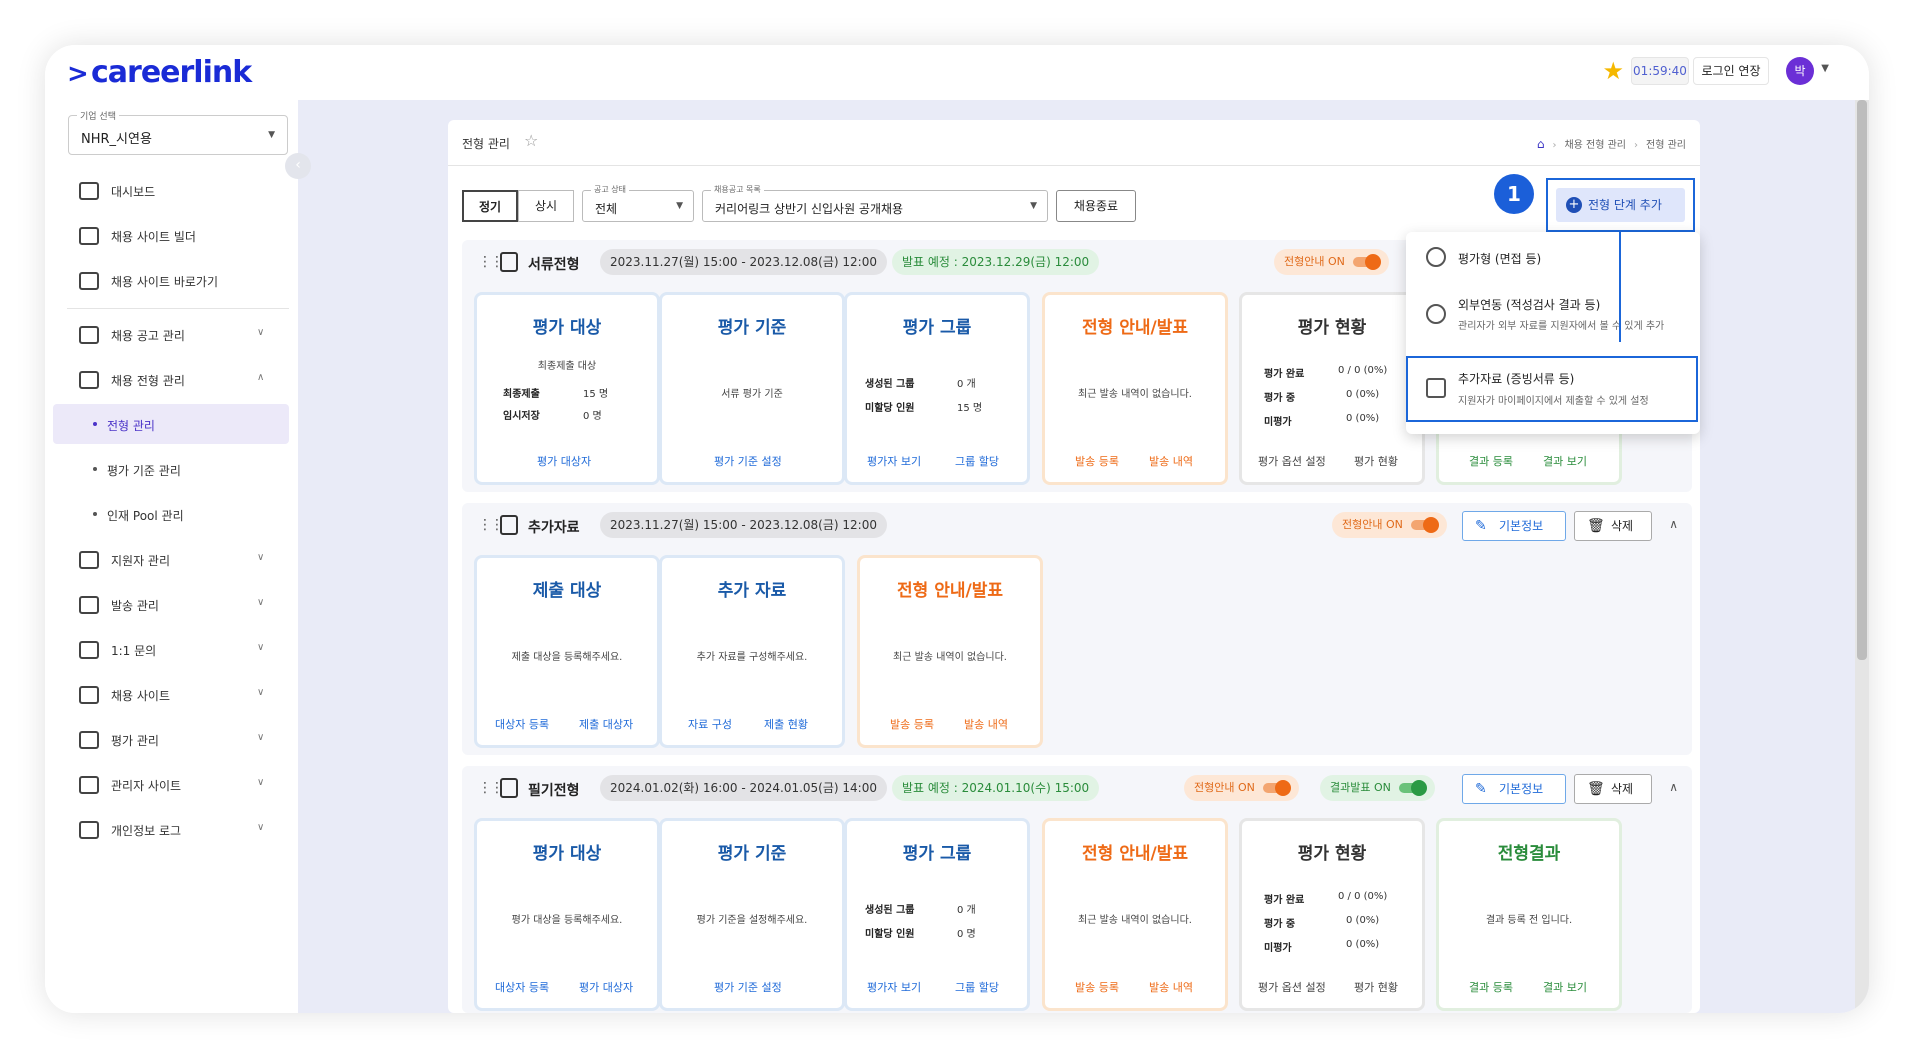  What do you see at coordinates (171, 379) in the screenshot?
I see `sidebar-item-screening: 채용 전형 관리 ∧` at bounding box center [171, 379].